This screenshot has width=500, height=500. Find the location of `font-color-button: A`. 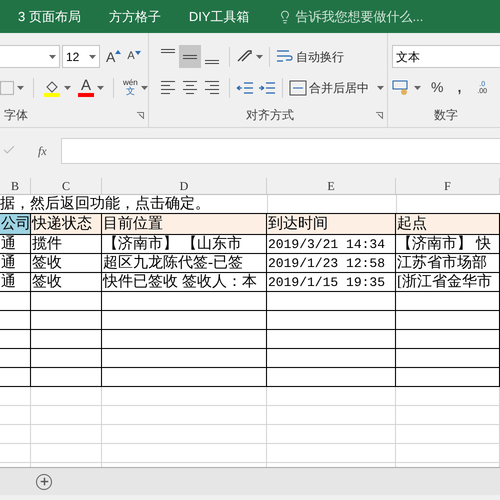

font-color-button: A is located at coordinates (86, 87).